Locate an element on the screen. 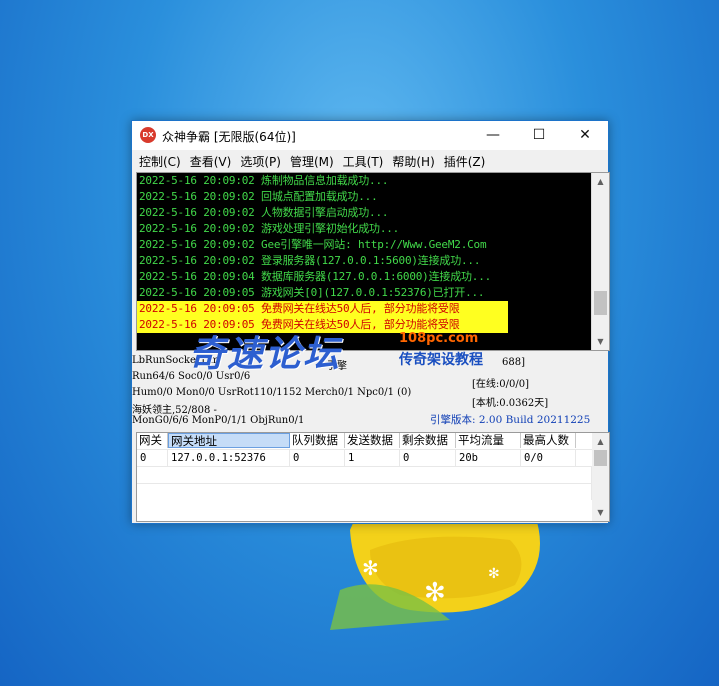  col-sent: 发送数据 is located at coordinates (372, 440).